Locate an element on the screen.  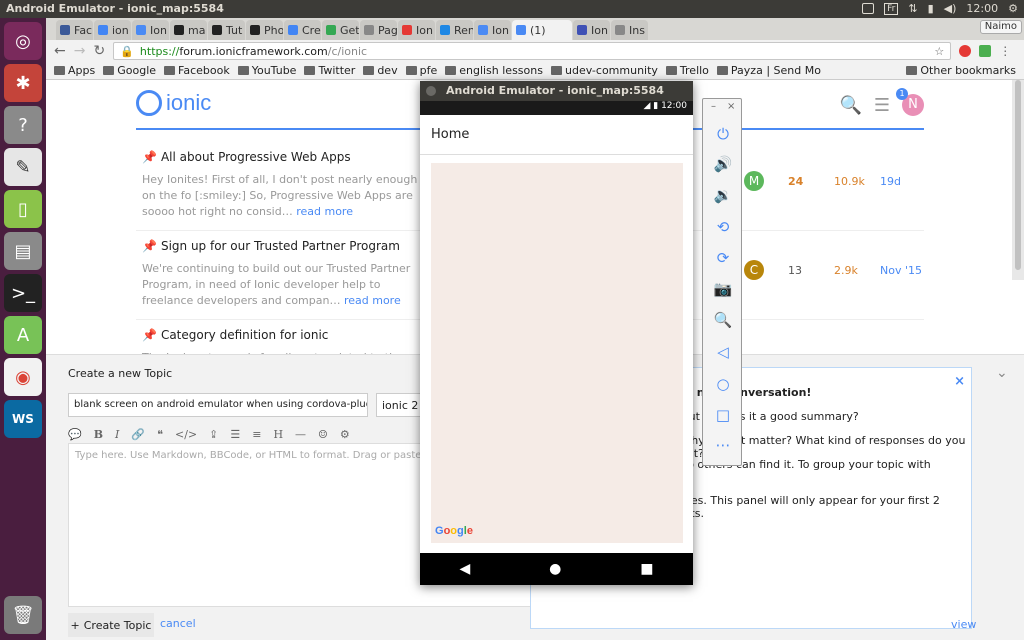
bold-icon: B is located at coordinates (98, 434).